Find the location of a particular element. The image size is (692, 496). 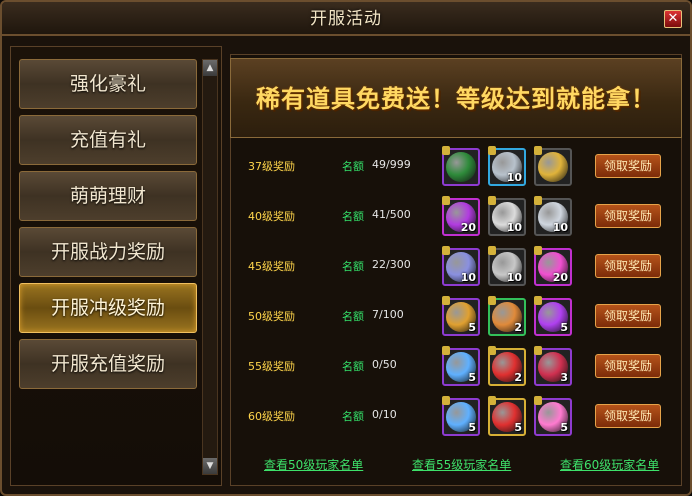

quota-value: 41/500 is located at coordinates (391, 214).